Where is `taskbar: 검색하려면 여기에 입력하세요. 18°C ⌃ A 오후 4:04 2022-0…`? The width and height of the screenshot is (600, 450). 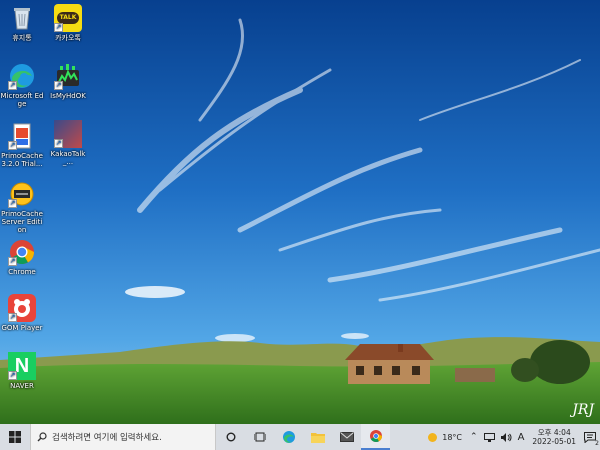 taskbar: 검색하려면 여기에 입력하세요. 18°C ⌃ A 오후 4:04 2022-0… is located at coordinates (300, 437).